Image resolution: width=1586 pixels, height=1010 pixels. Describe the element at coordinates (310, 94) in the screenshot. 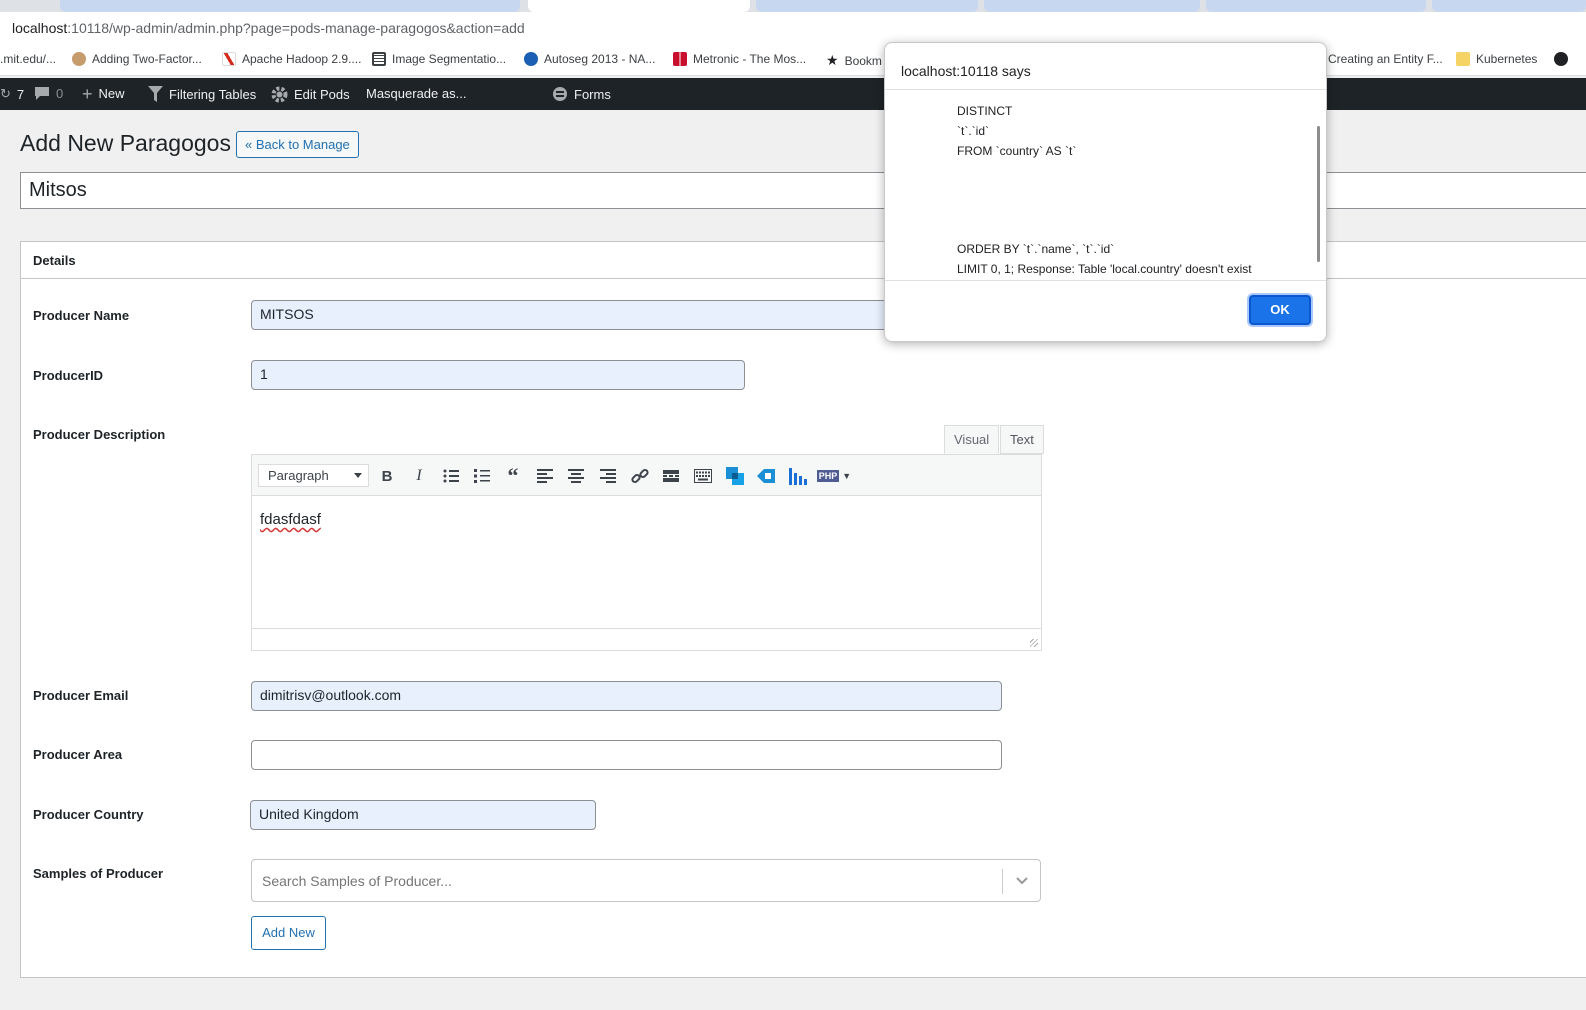

I see `edit-pods-item: Edit Pods` at that location.